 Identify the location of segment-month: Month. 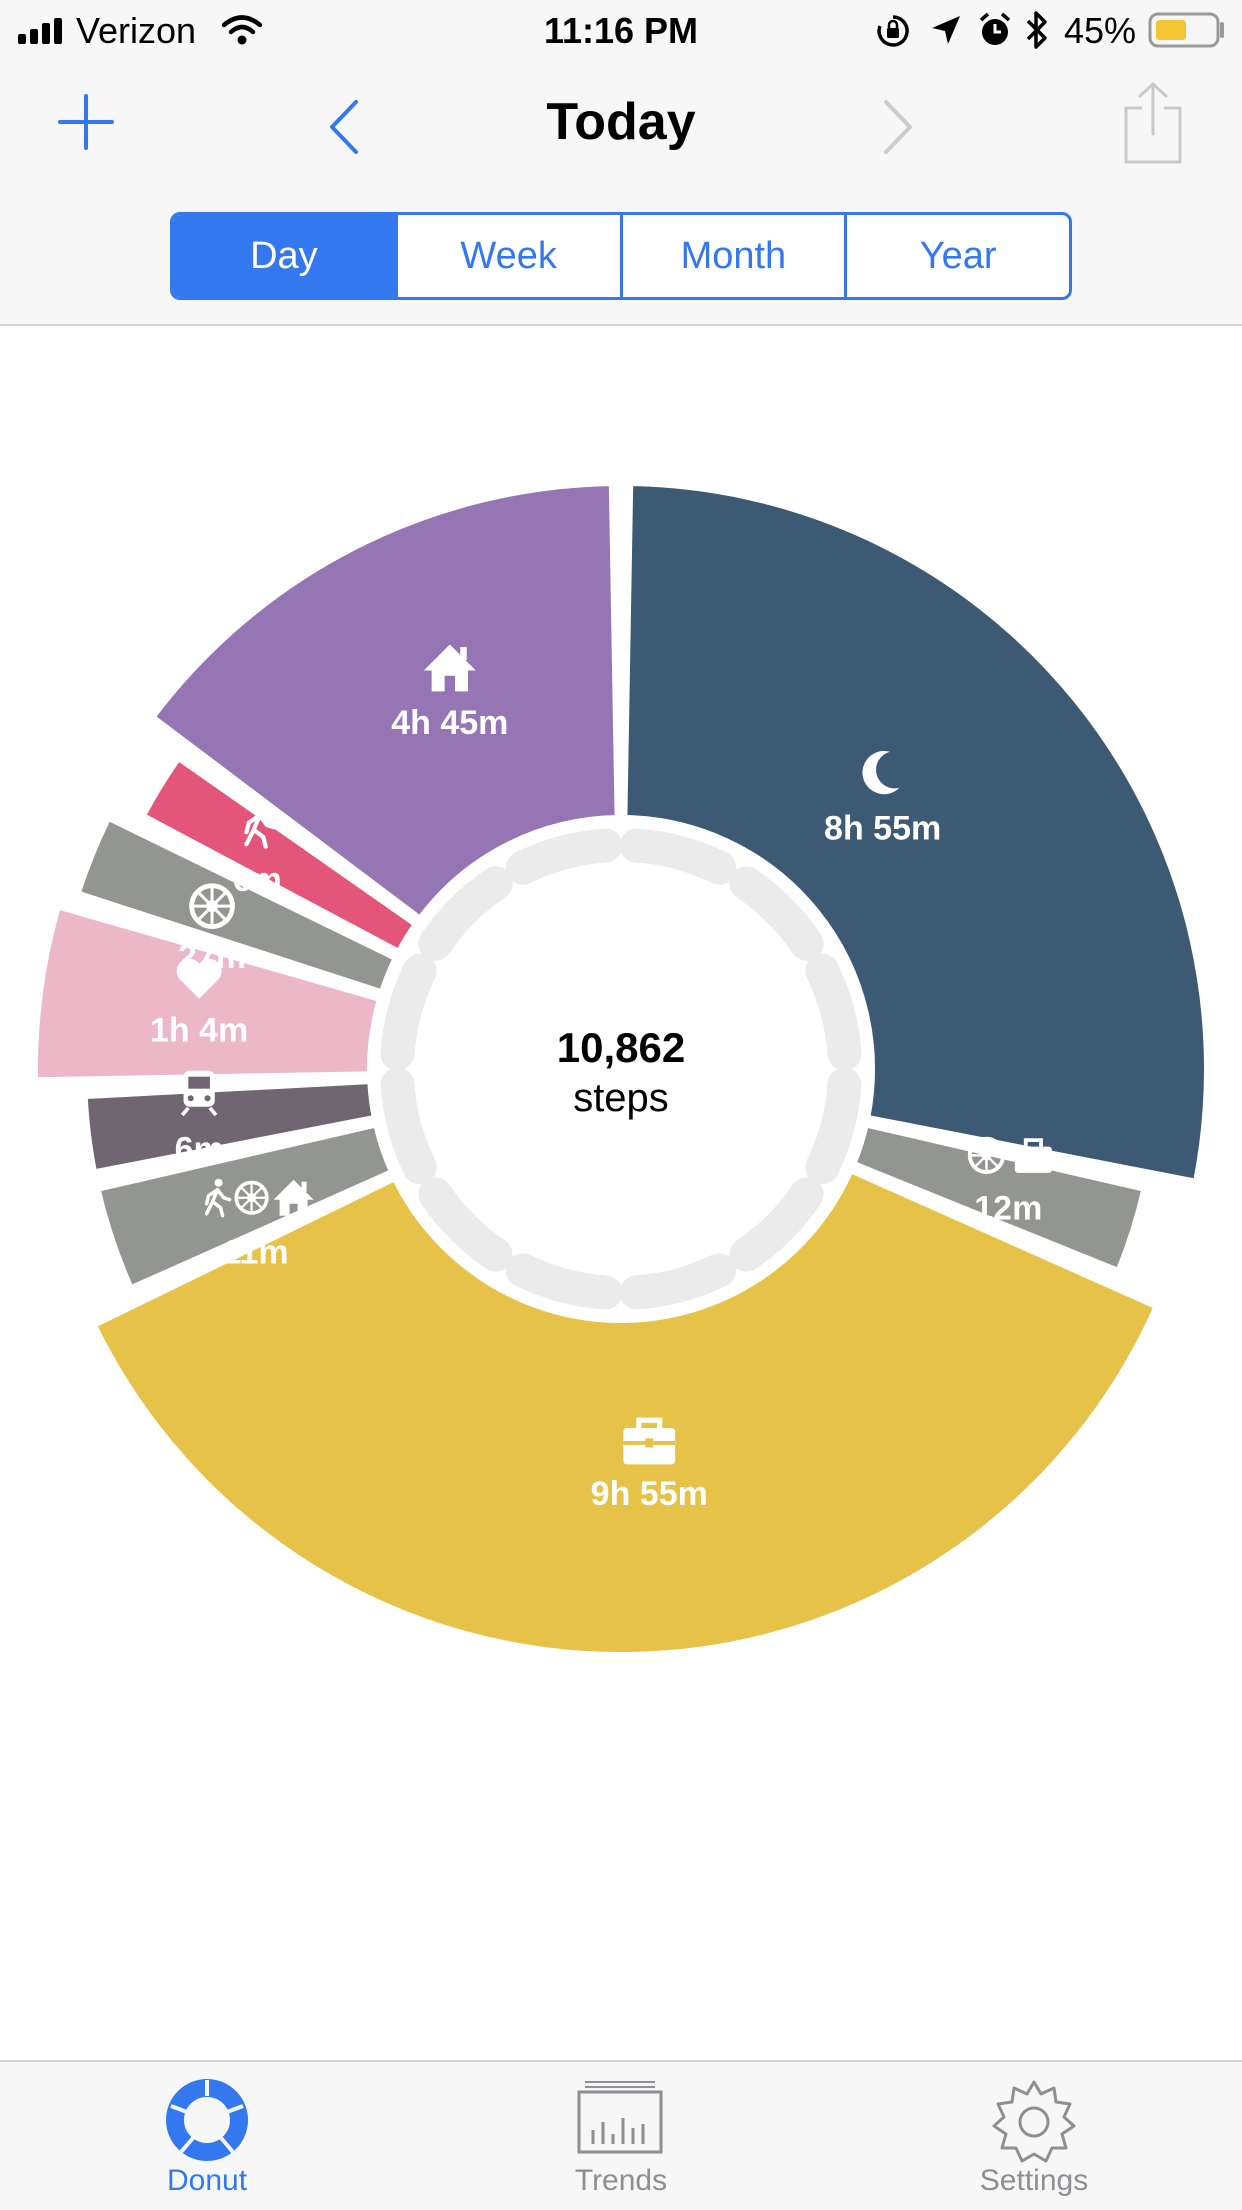
(732, 256).